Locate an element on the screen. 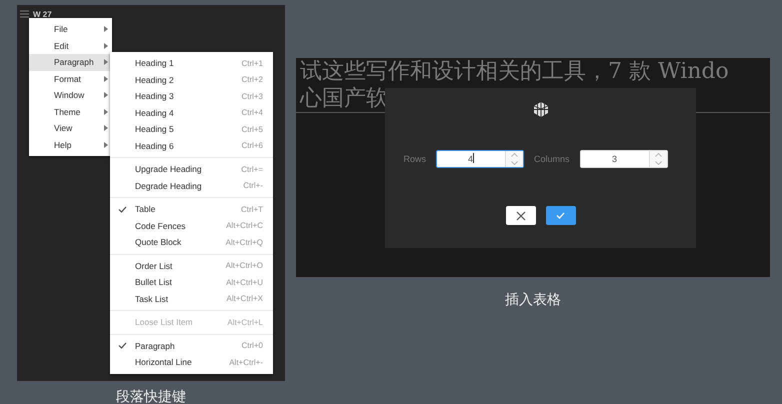 This screenshot has height=404, width=782. menu-item: Heading 2 Ctrl+2 is located at coordinates (191, 80).